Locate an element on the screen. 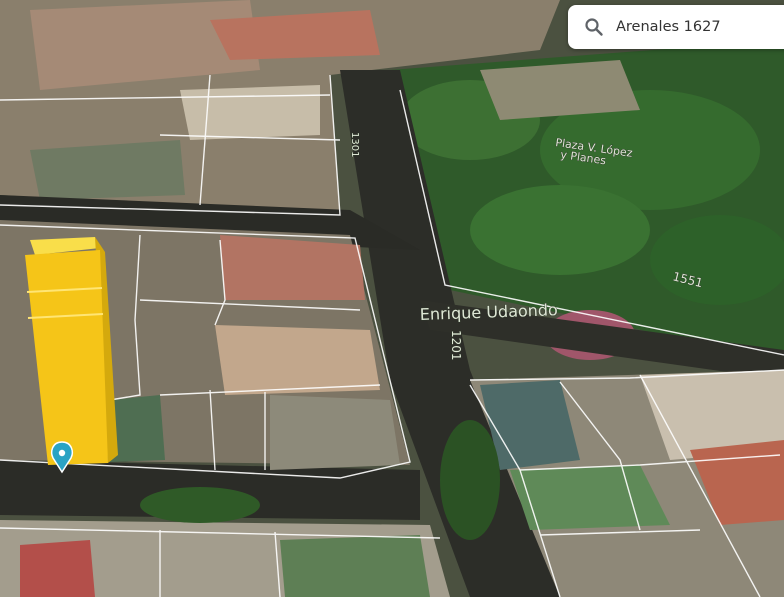  search-input: Arenales 1627 is located at coordinates (668, 27).